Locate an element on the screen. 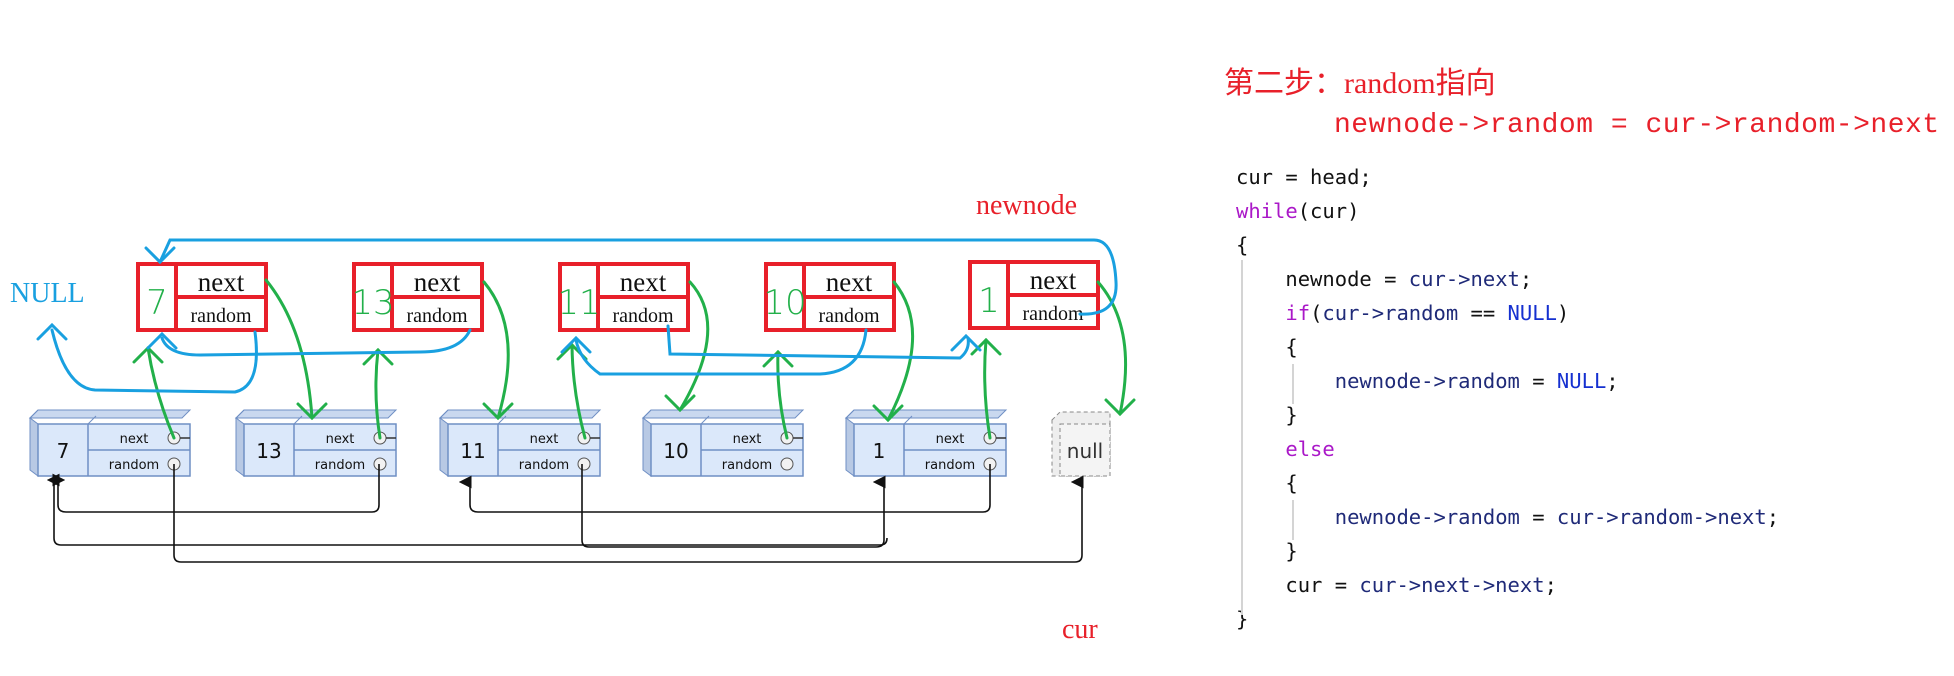 Image resolution: width=1954 pixels, height=676 pixels. original-node: 10 next random is located at coordinates (723, 443).